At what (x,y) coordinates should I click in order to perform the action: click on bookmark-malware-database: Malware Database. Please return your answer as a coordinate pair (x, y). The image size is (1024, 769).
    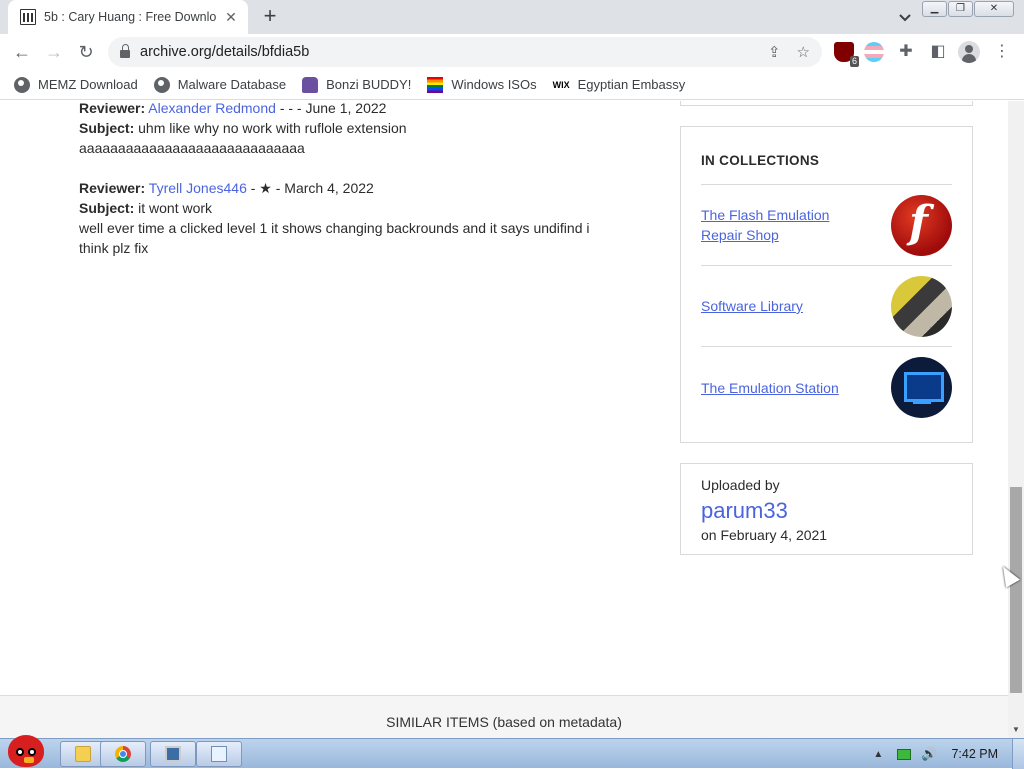
    Looking at the image, I should click on (220, 84).